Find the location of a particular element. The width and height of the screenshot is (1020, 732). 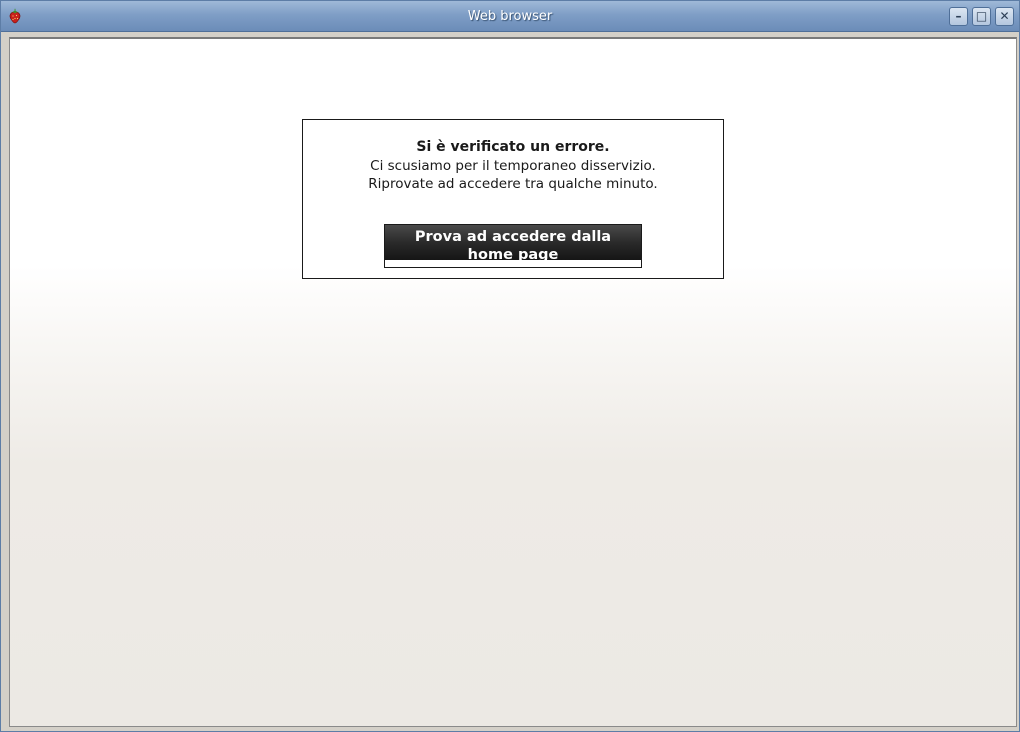

maximize-button: □ is located at coordinates (981, 16).